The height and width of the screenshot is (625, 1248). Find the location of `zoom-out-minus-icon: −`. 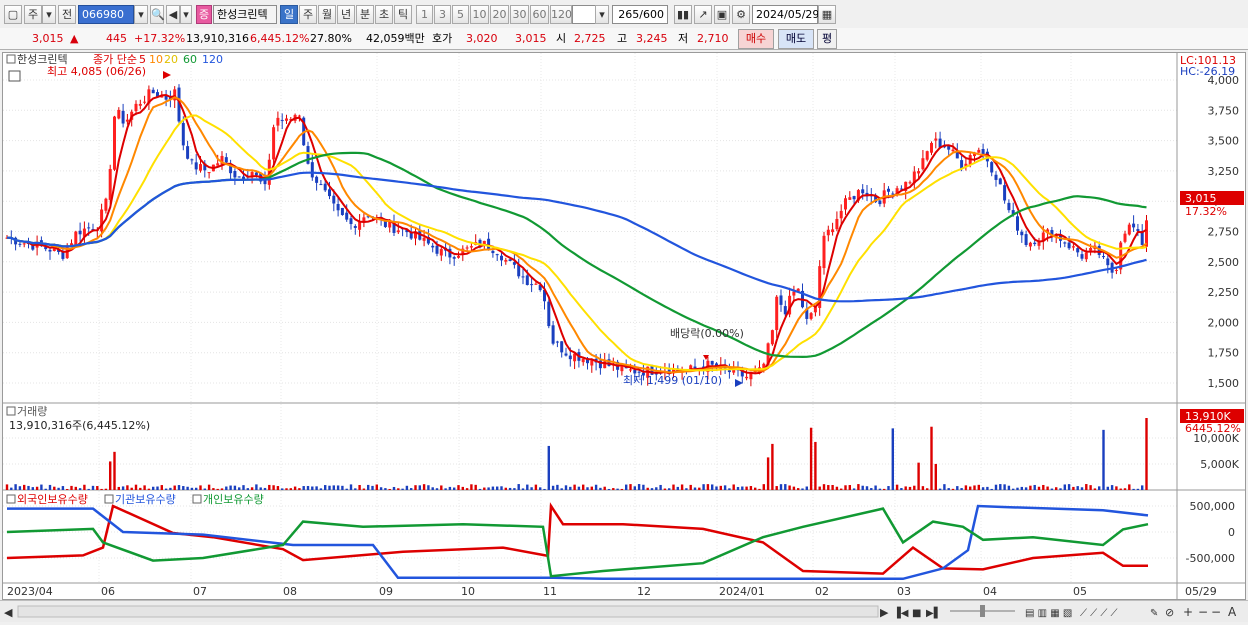

zoom-out-minus-icon: − is located at coordinates (1203, 612).